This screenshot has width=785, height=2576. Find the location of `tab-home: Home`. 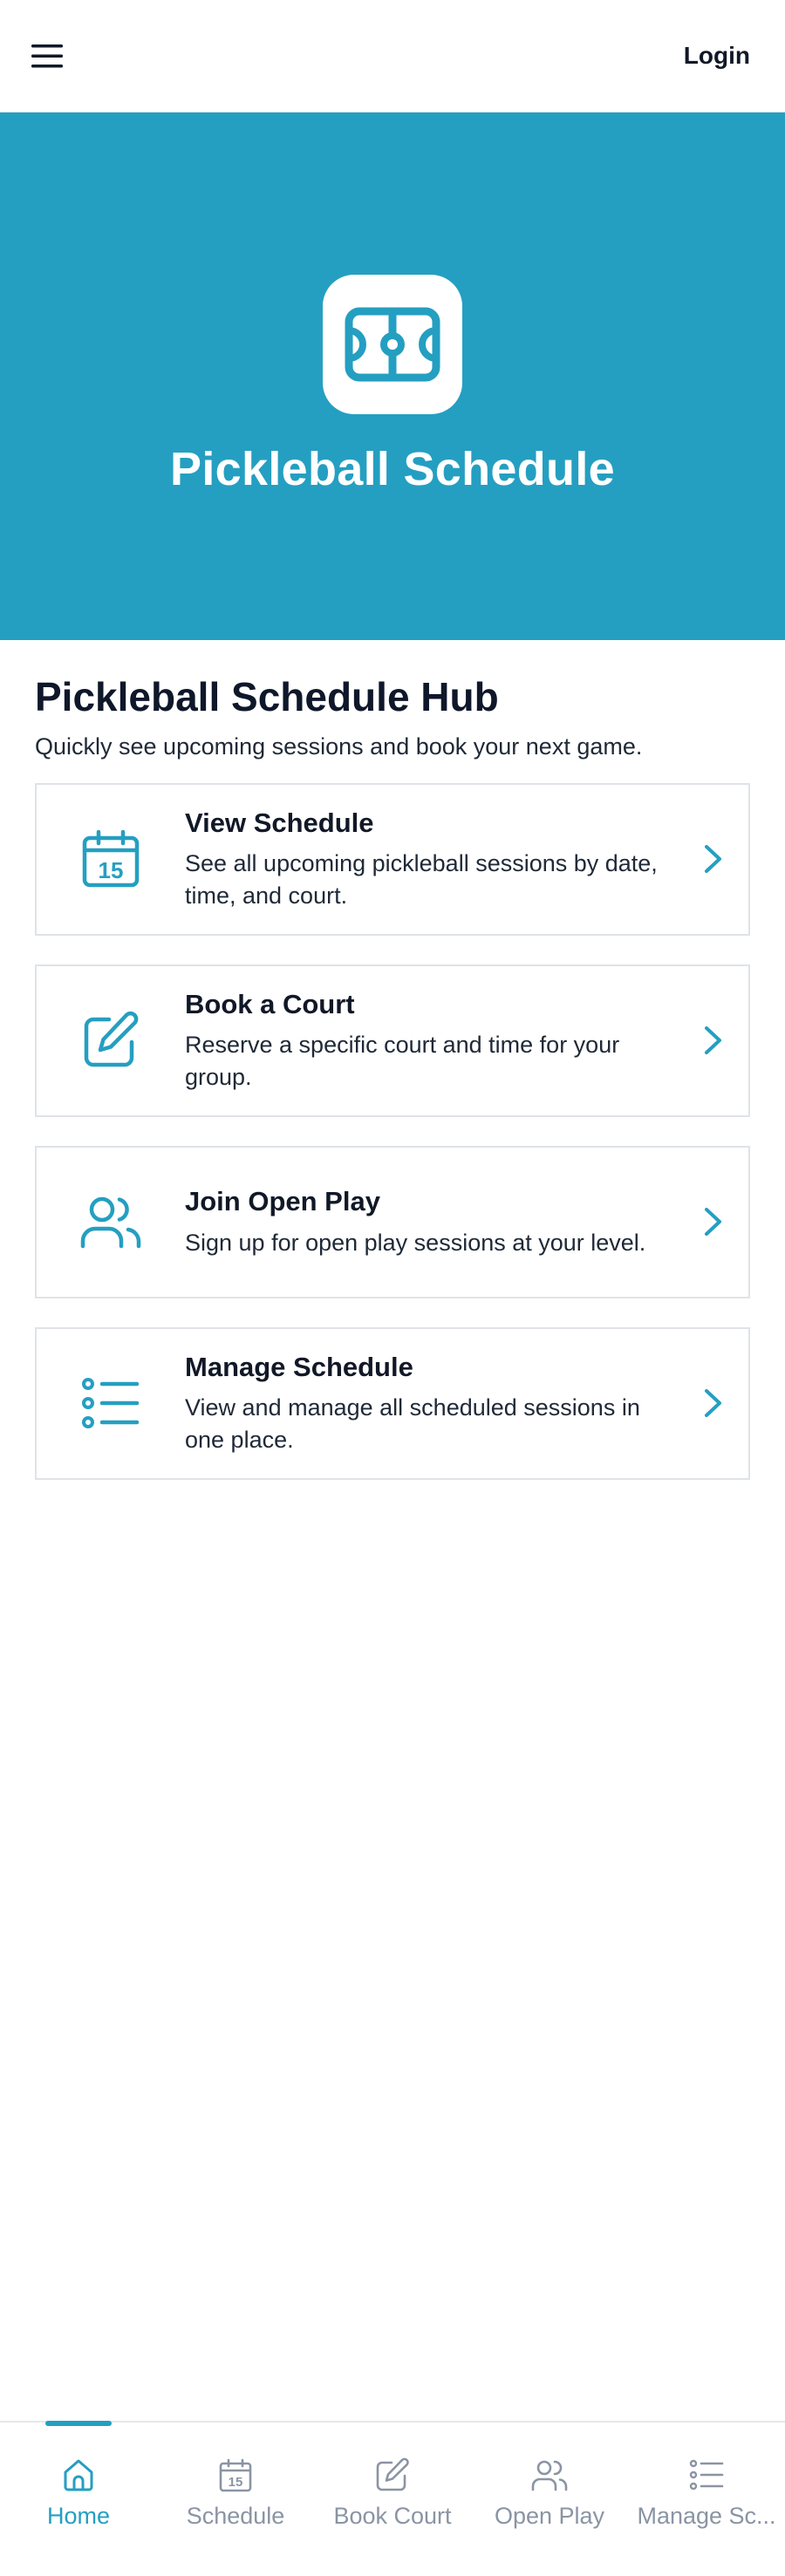

tab-home: Home is located at coordinates (78, 2498).